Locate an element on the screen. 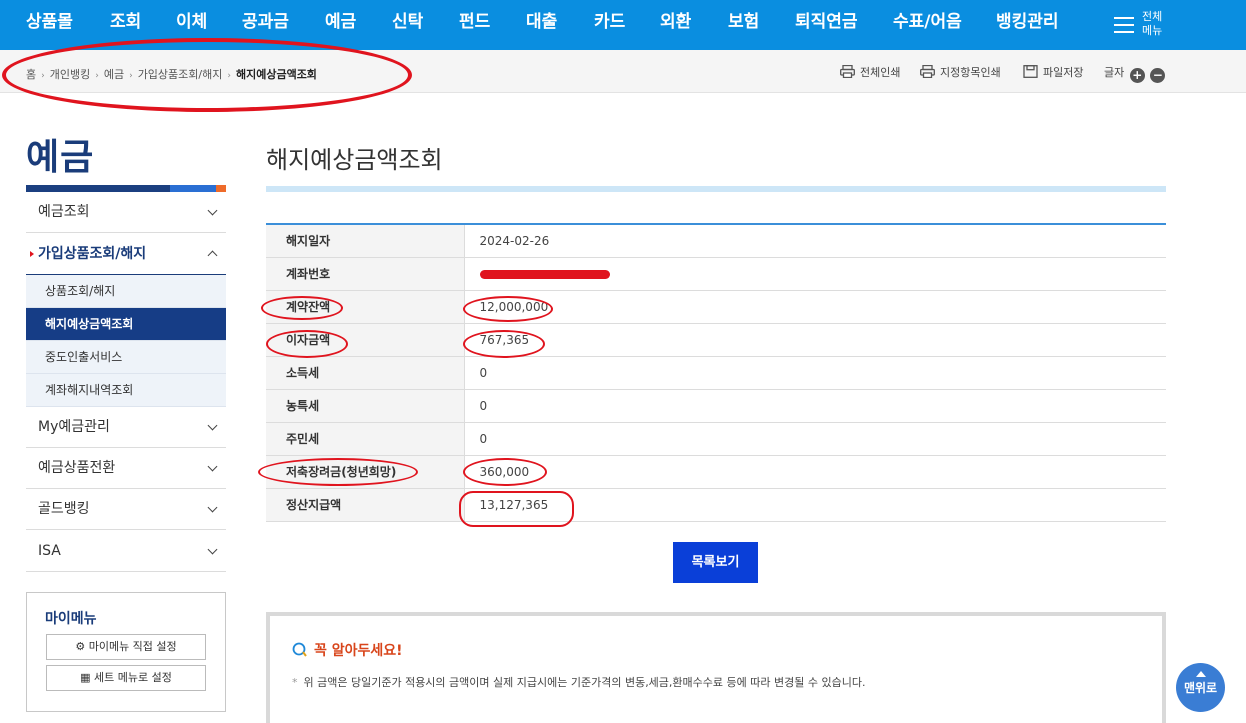  sidebar-subitem-history: 계좌해지내역조회 is located at coordinates (126, 390).